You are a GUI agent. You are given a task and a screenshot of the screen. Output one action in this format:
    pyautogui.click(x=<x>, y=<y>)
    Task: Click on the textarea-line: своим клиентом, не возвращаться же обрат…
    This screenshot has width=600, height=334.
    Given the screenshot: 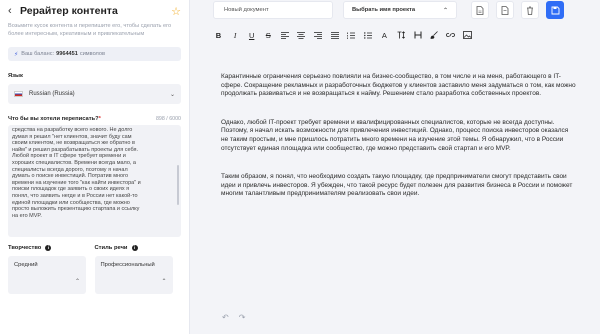 What is the action you would take?
    pyautogui.click(x=73, y=143)
    